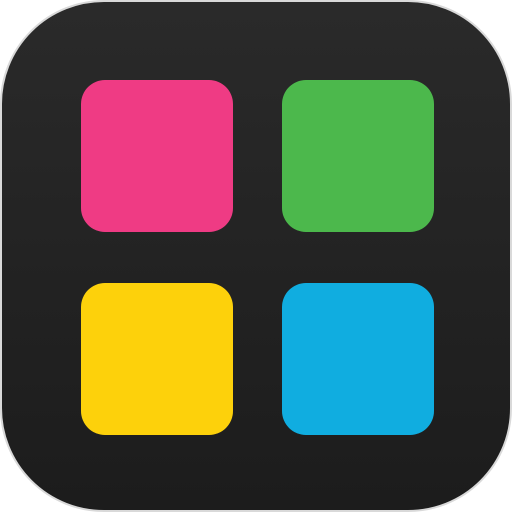 Image resolution: width=512 pixels, height=512 pixels. What do you see at coordinates (358, 156) in the screenshot?
I see `green-tile-icon` at bounding box center [358, 156].